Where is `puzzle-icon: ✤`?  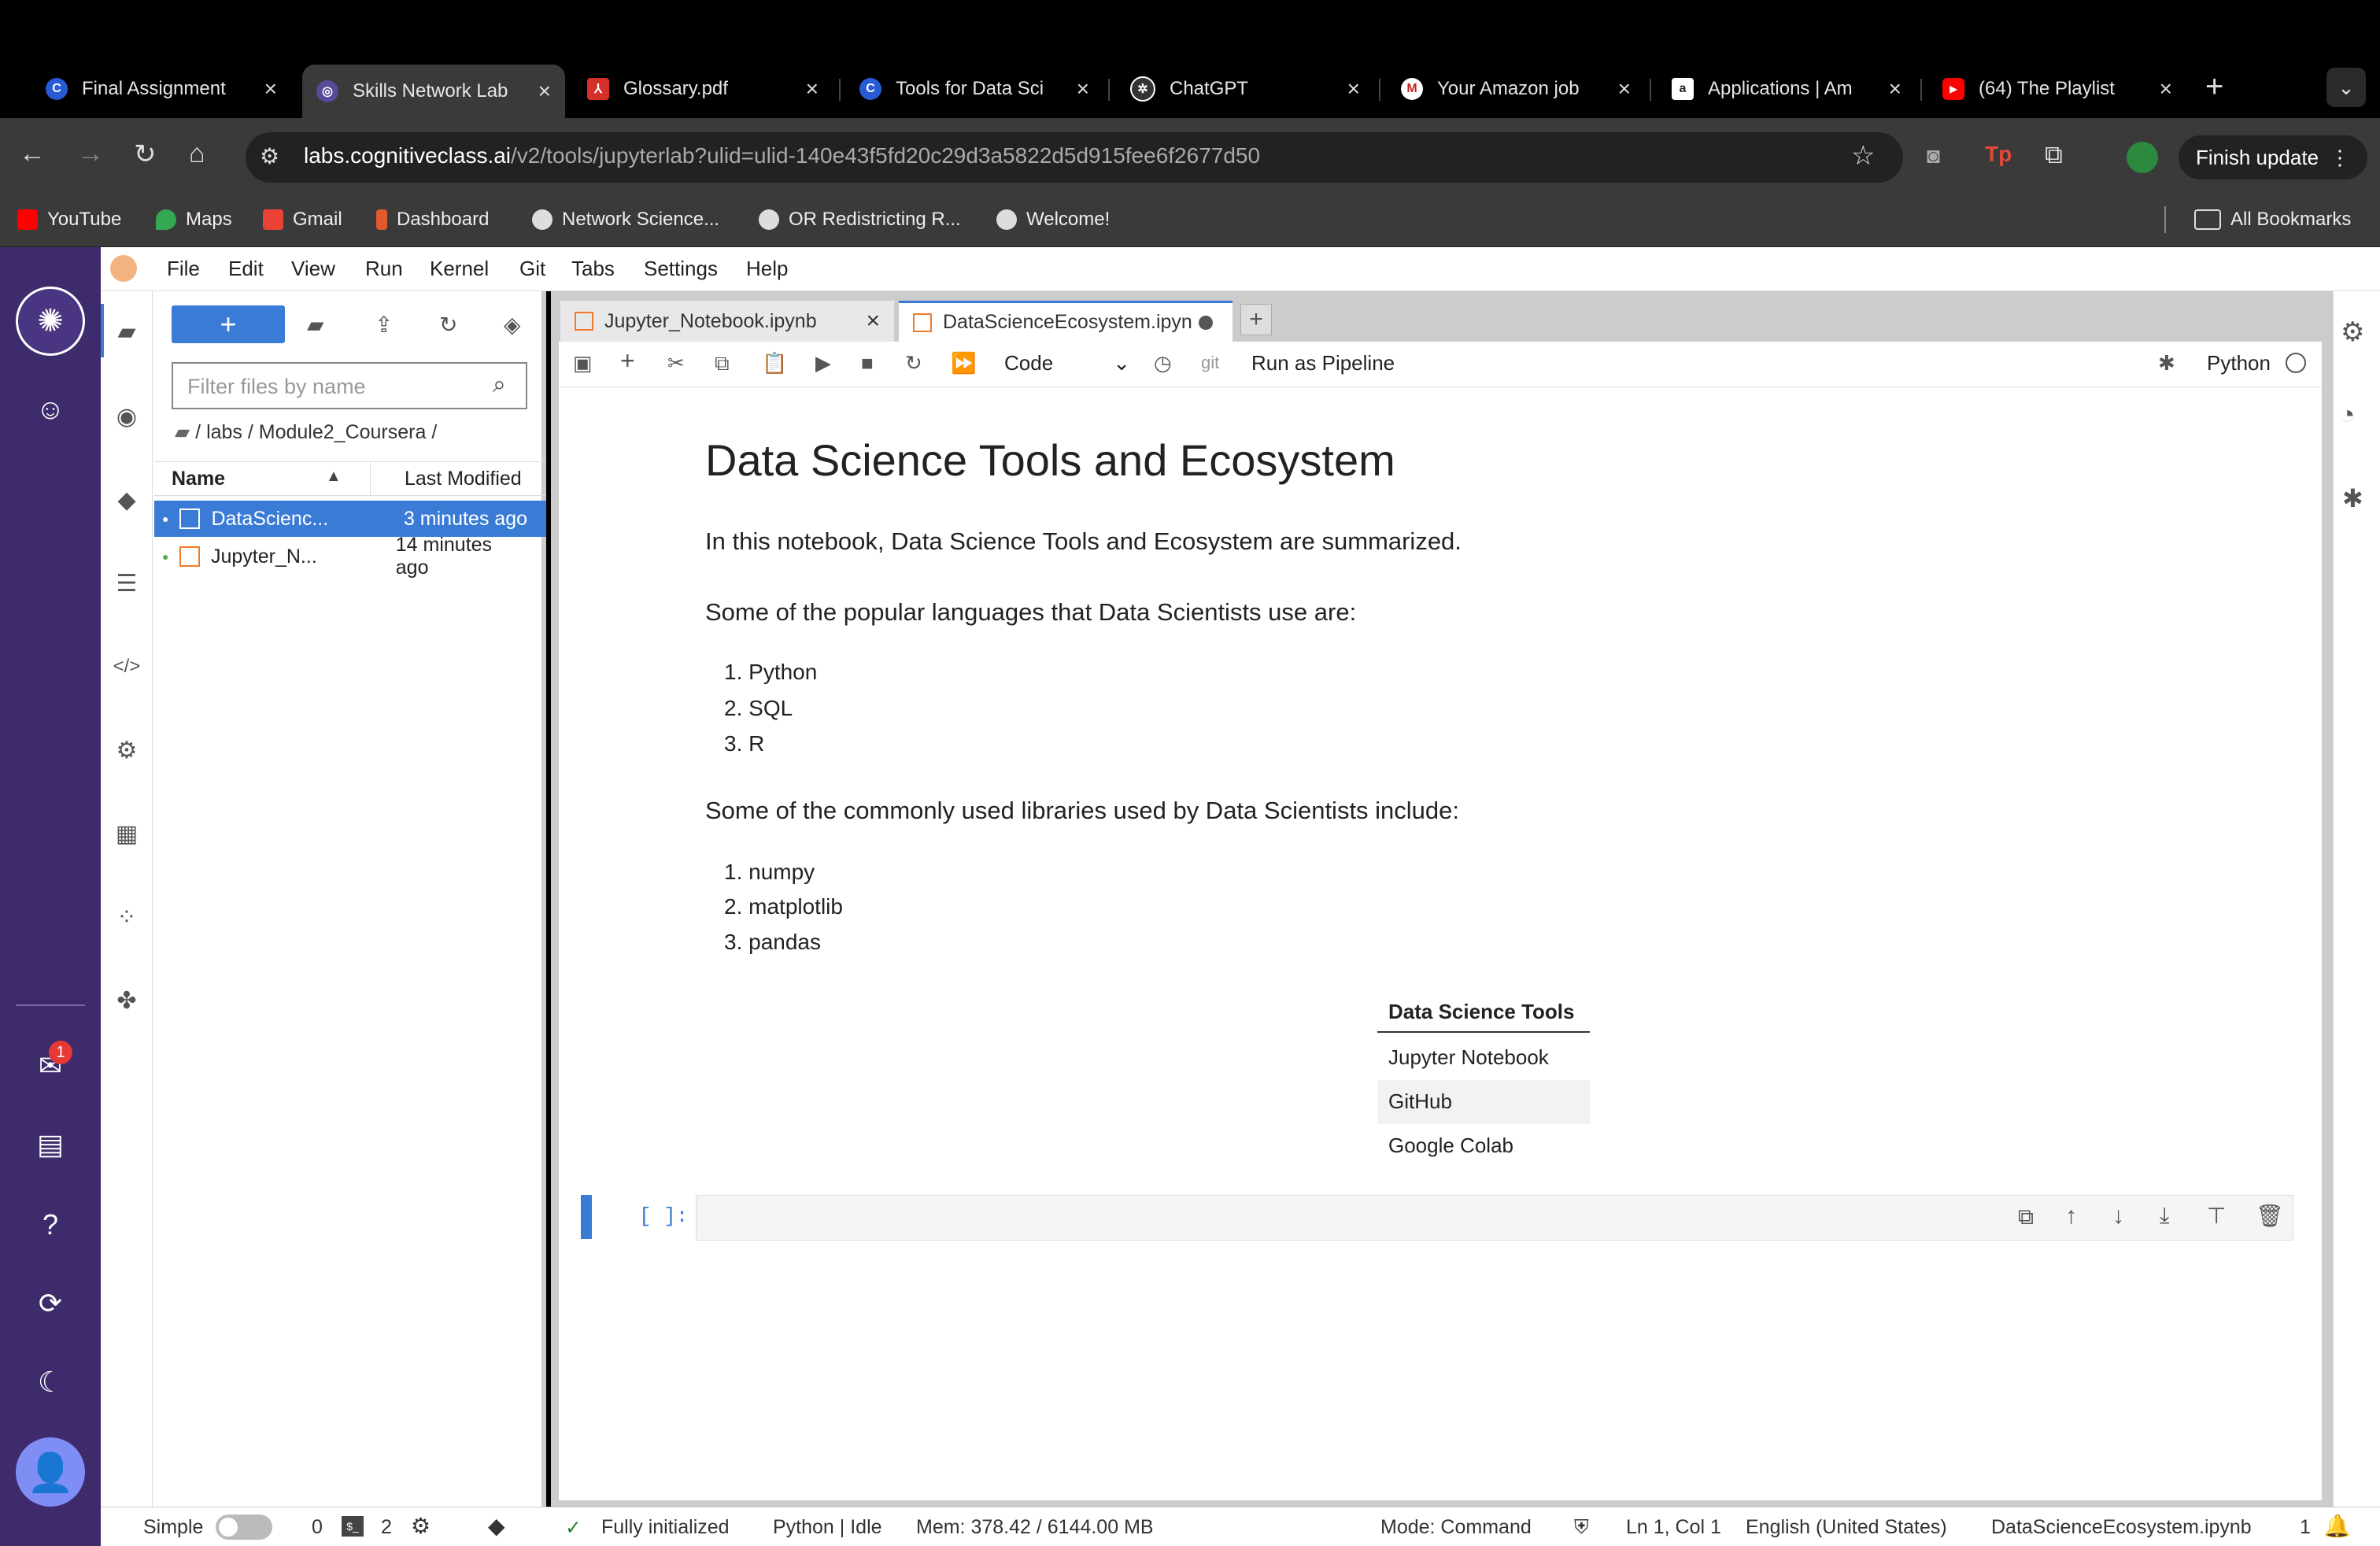 puzzle-icon: ✤ is located at coordinates (127, 1000).